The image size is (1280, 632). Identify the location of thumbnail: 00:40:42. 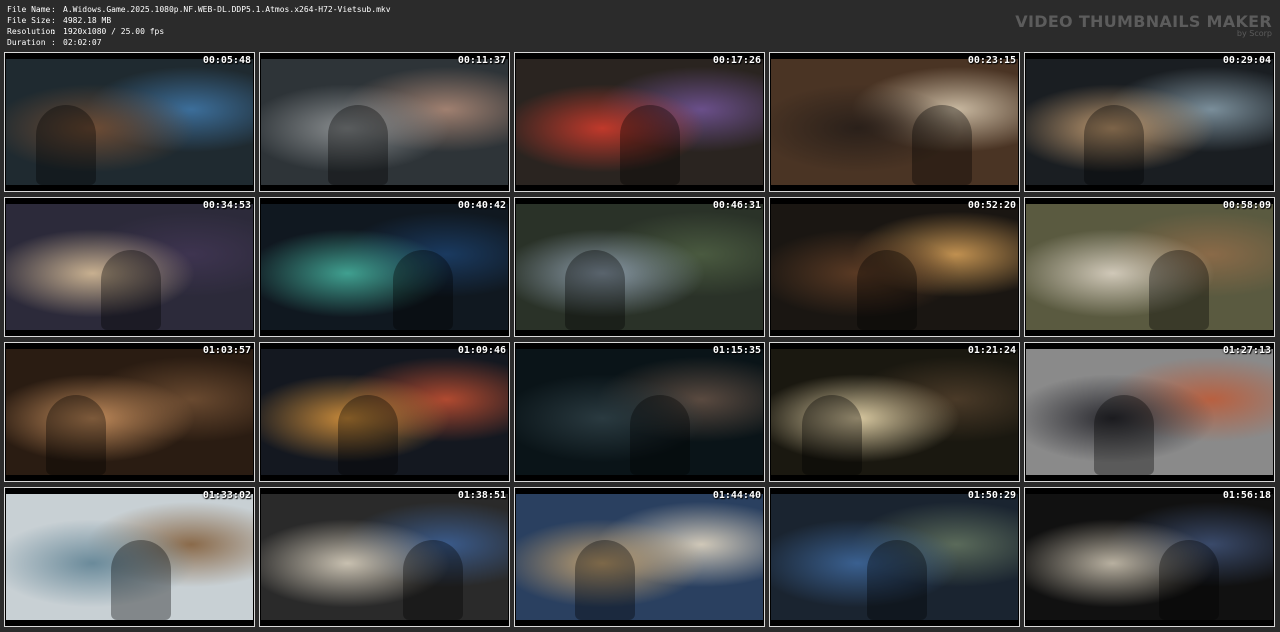
(384, 267).